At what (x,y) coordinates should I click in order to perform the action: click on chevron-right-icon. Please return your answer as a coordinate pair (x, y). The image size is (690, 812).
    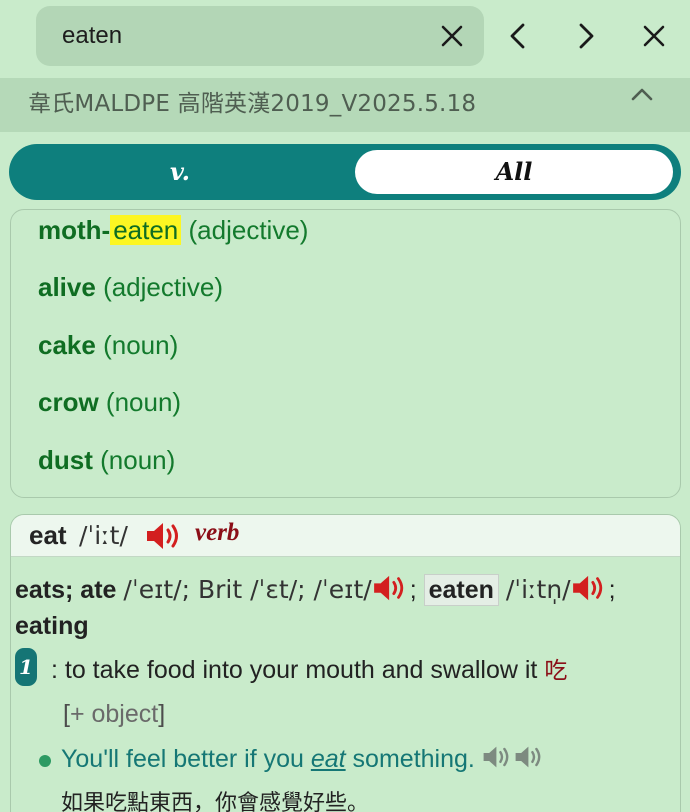
    Looking at the image, I should click on (586, 36).